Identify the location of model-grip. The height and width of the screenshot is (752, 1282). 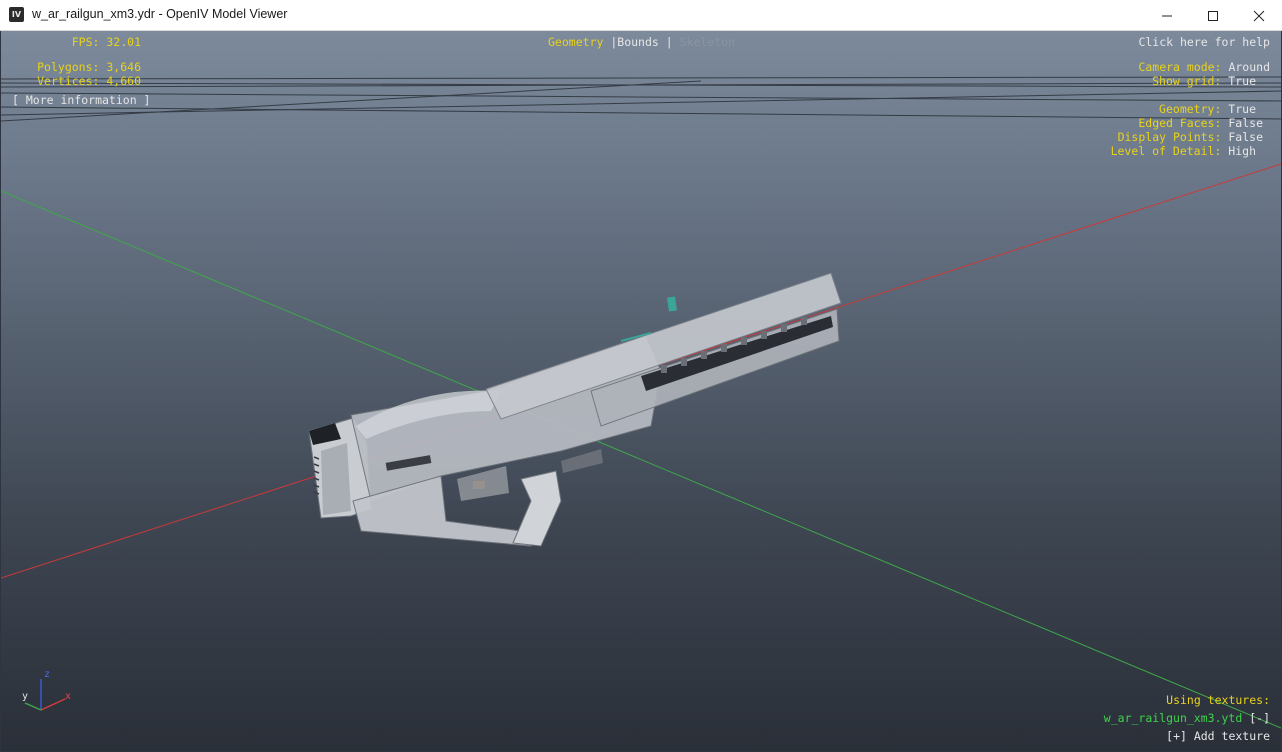
(537, 508).